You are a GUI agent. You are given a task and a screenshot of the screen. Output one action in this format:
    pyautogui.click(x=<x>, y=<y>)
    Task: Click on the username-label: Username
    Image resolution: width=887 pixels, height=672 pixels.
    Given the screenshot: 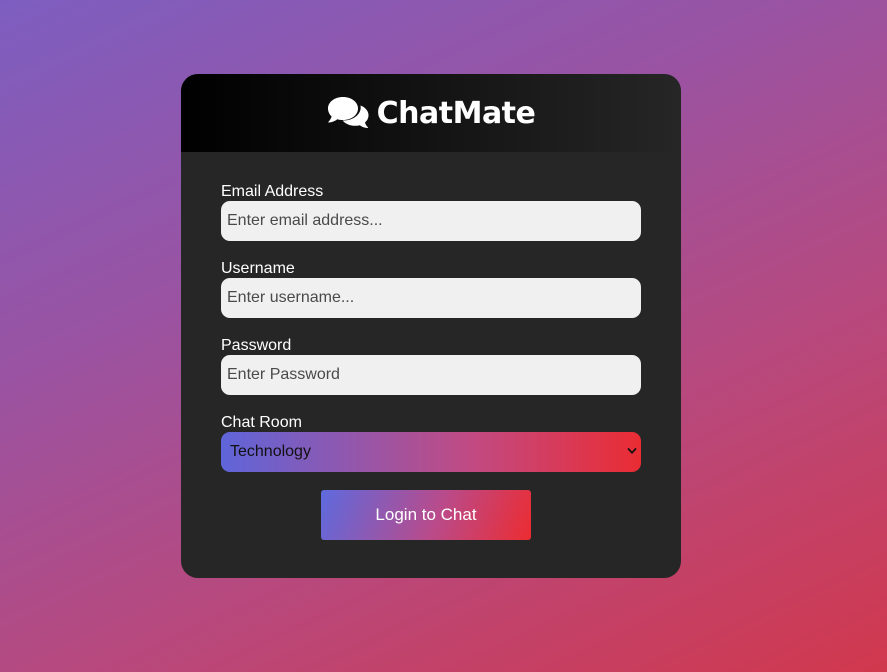 What is the action you would take?
    pyautogui.click(x=258, y=268)
    